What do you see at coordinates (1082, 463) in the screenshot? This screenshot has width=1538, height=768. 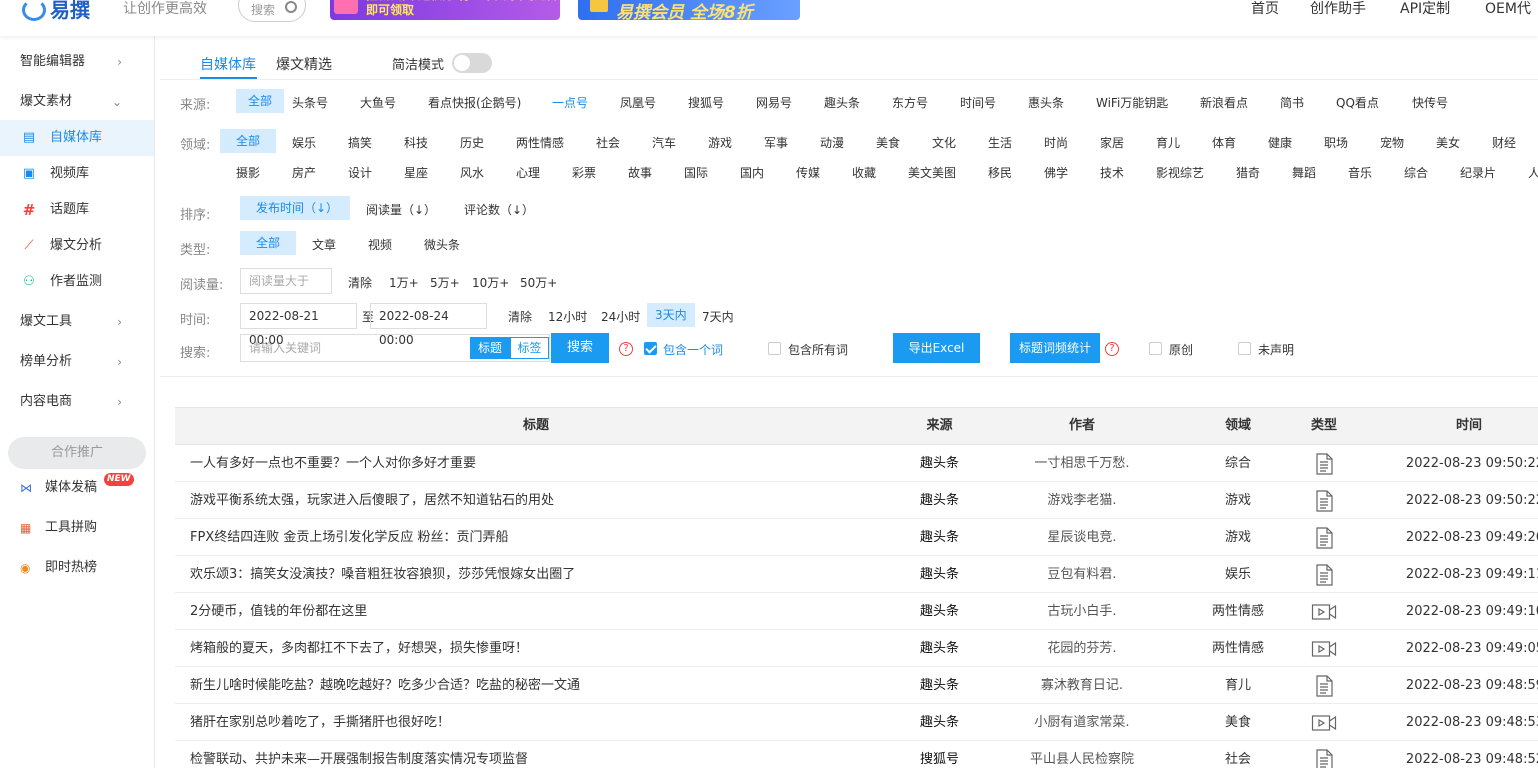 I see `row-author: 一寸相思千万愁.` at bounding box center [1082, 463].